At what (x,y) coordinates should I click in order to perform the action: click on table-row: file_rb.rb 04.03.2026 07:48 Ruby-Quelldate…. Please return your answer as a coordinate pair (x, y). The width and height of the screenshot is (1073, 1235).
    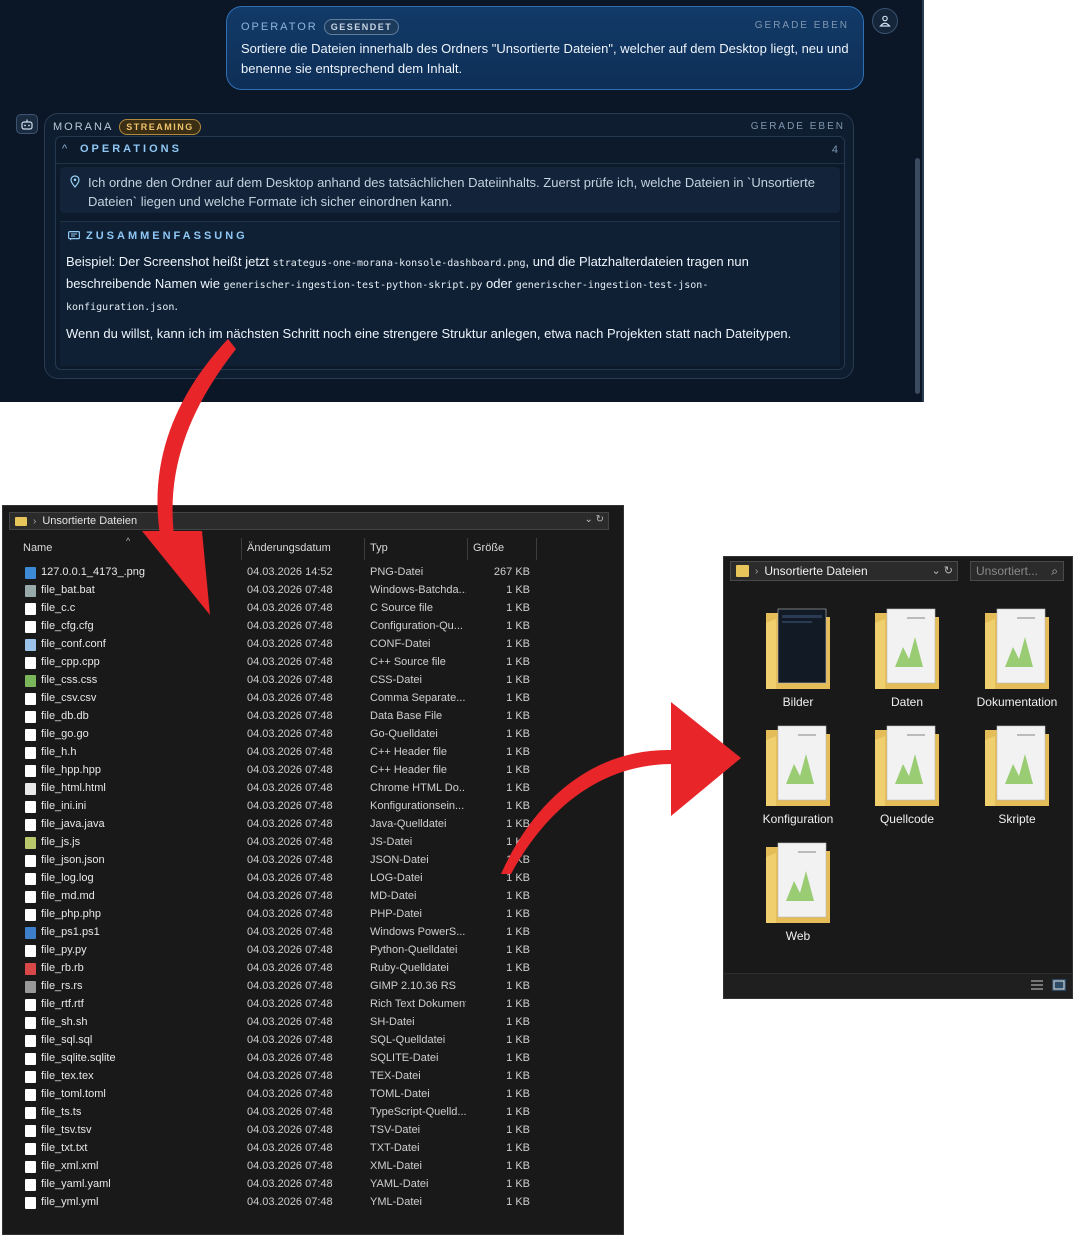
    Looking at the image, I should click on (313, 969).